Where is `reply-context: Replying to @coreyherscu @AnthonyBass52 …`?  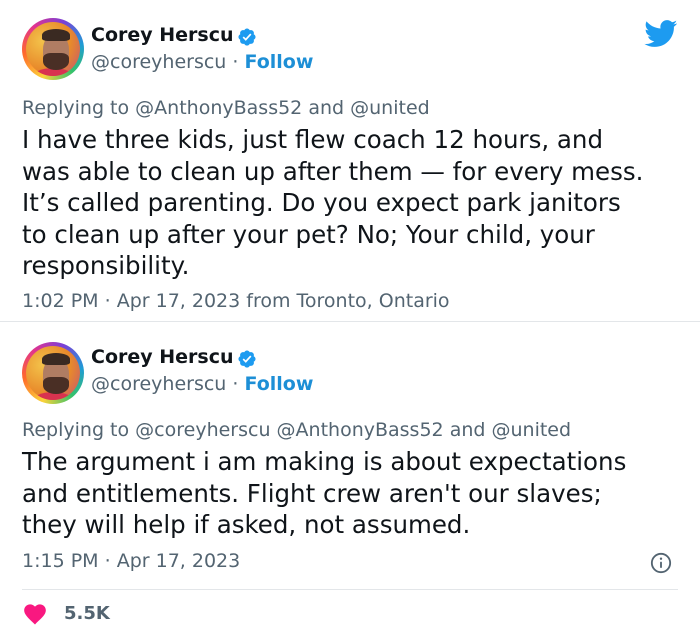
reply-context: Replying to @coreyherscu @AnthonyBass52 … is located at coordinates (296, 430).